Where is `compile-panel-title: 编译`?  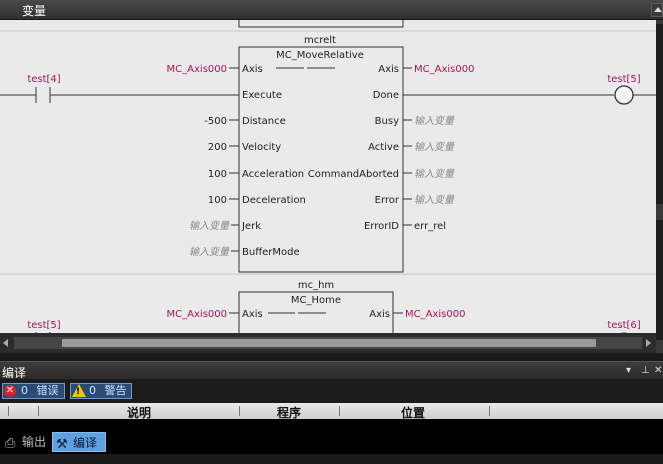
compile-panel-title: 编译 is located at coordinates (14, 373).